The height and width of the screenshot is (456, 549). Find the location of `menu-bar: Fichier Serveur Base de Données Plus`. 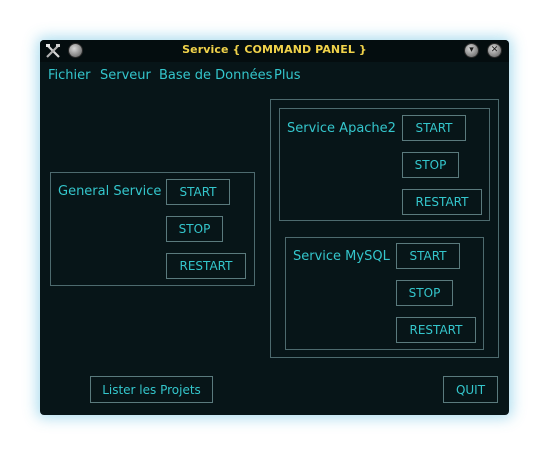

menu-bar: Fichier Serveur Base de Données Plus is located at coordinates (274, 77).